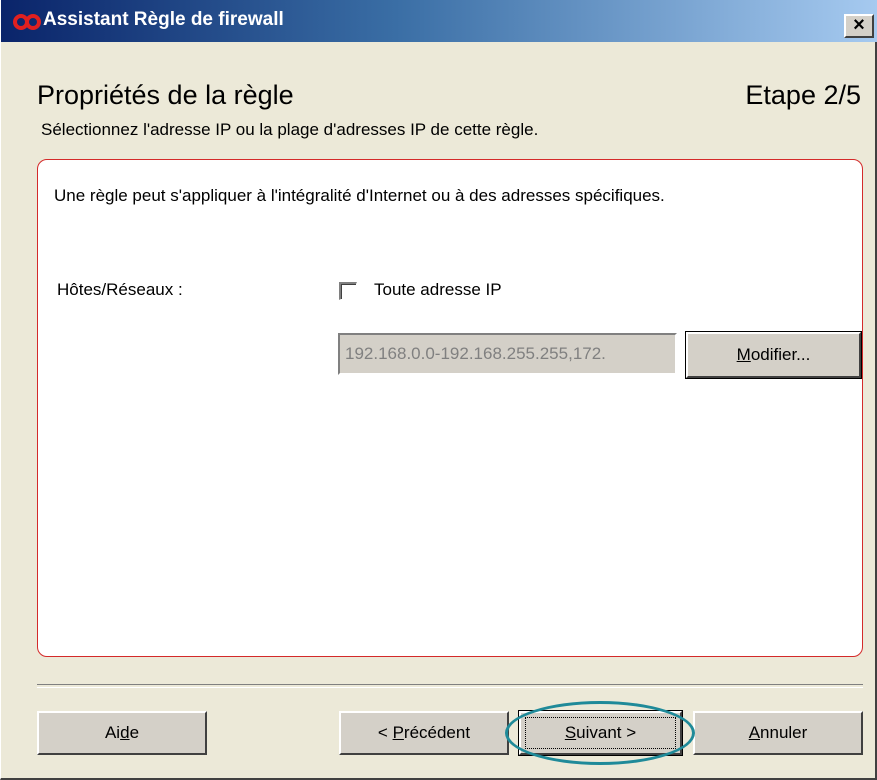 The height and width of the screenshot is (780, 877). What do you see at coordinates (438, 290) in the screenshot?
I see `any-ip-checkbox-label: Toute adresse IP` at bounding box center [438, 290].